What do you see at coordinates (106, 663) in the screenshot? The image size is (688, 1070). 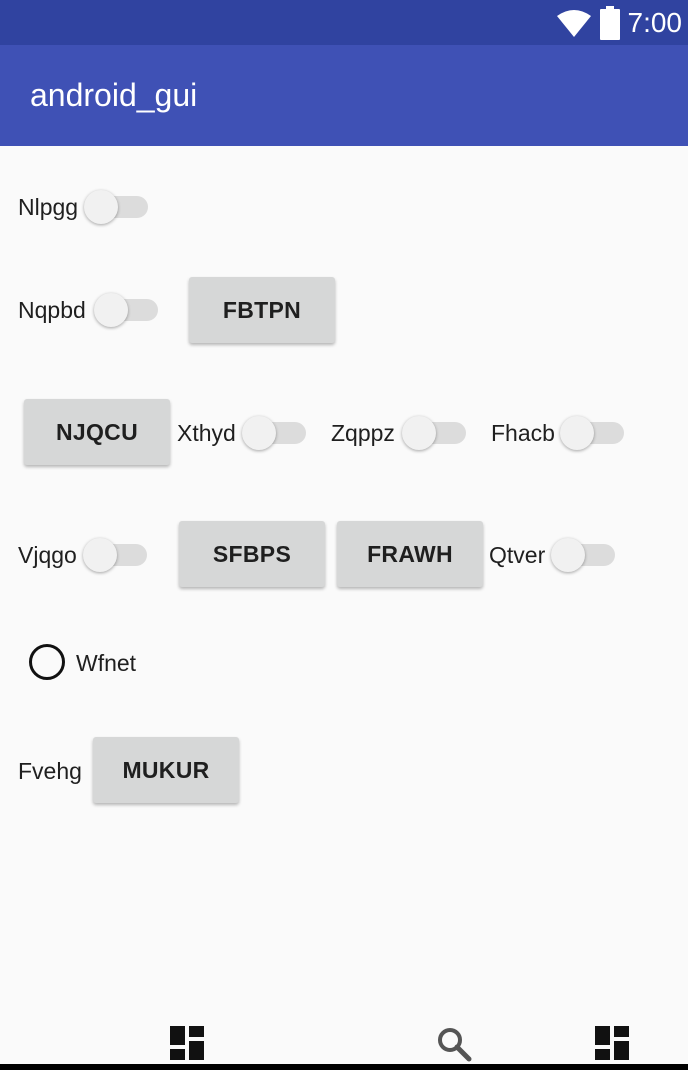 I see `label-wfnet: Wfnet` at bounding box center [106, 663].